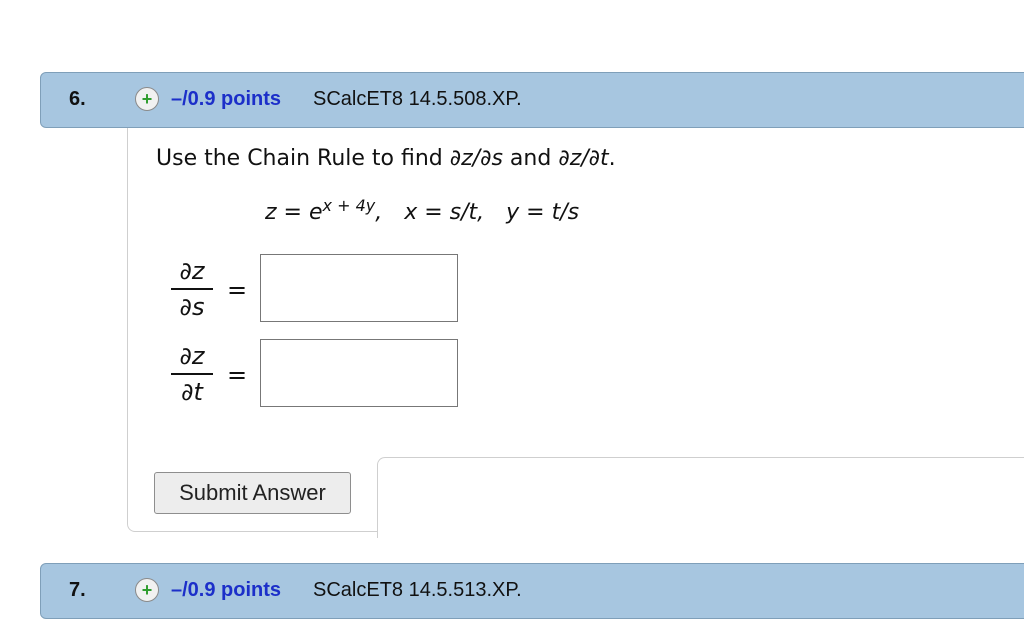 The height and width of the screenshot is (619, 1024). I want to click on dz-ds-answer-input, so click(359, 288).